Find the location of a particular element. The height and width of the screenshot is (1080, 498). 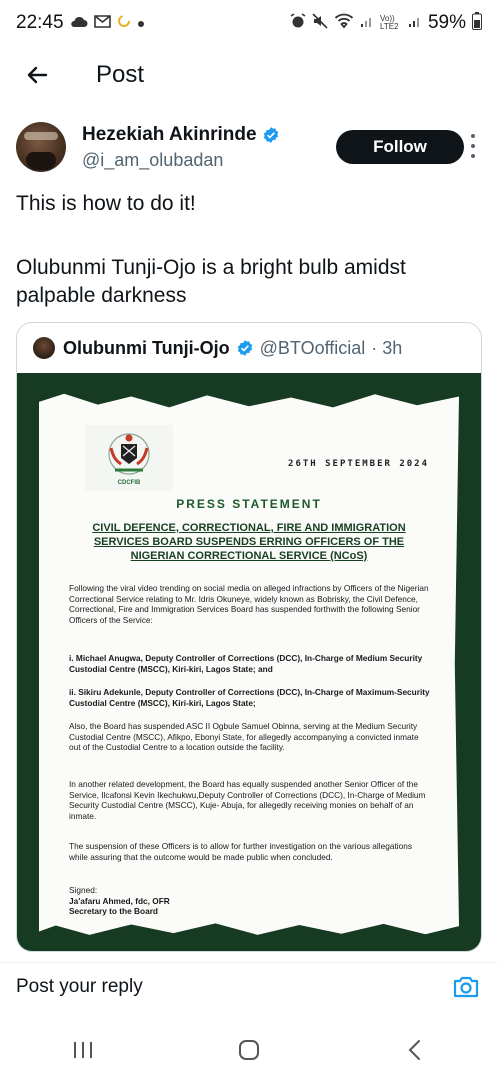

signer-name: Ja'afaru Ahmed, fdc, OFR is located at coordinates (119, 900).